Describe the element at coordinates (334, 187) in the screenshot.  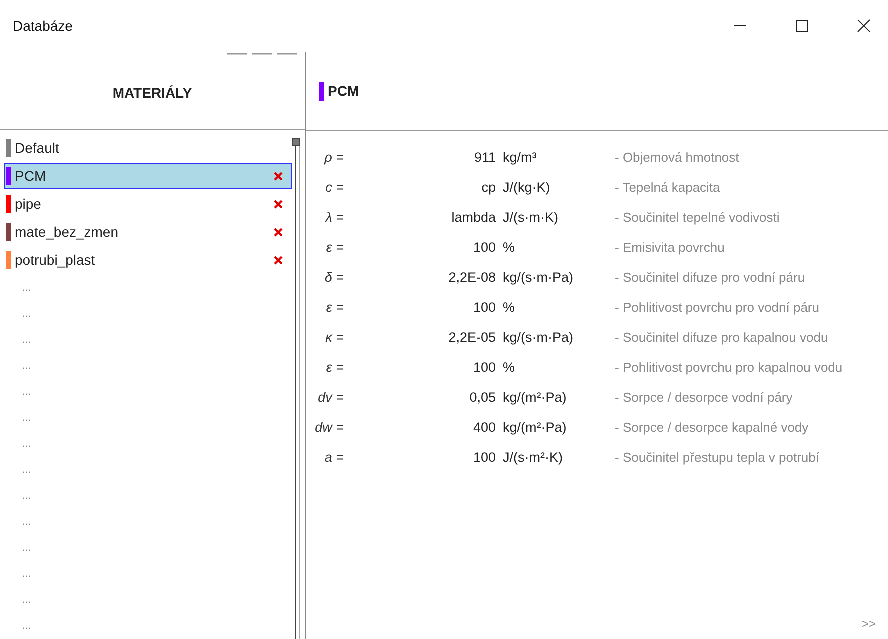
I see `property-symbol: c =` at that location.